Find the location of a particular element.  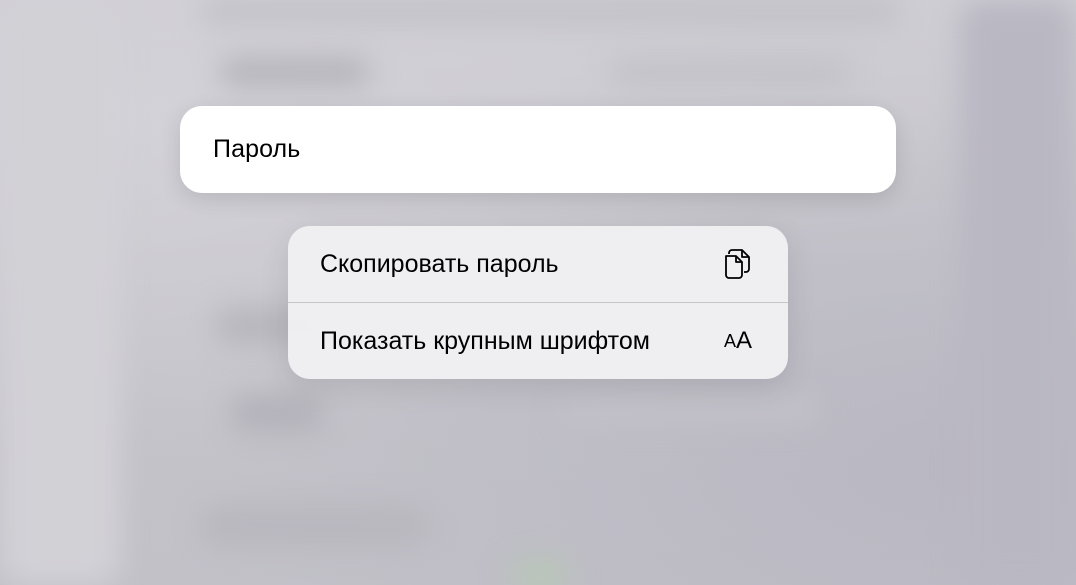

password-field-card: Пароль is located at coordinates (538, 149).